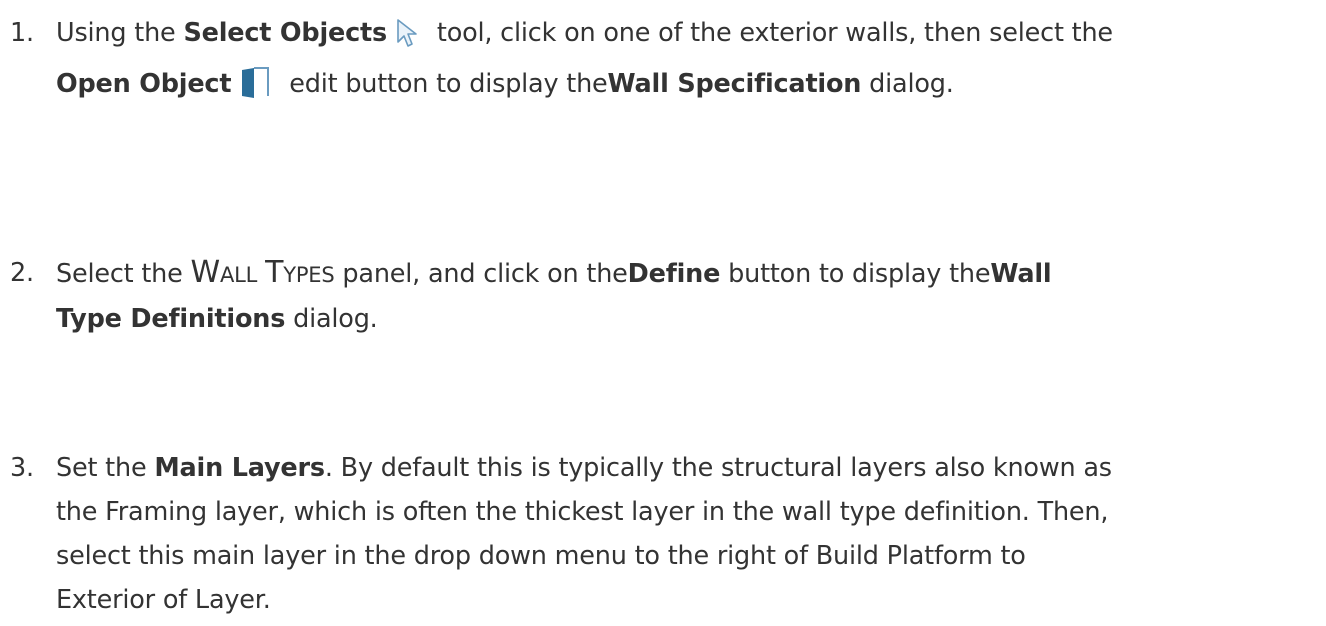 This screenshot has width=1326, height=626. What do you see at coordinates (22, 273) in the screenshot?
I see `step-number: 2.` at bounding box center [22, 273].